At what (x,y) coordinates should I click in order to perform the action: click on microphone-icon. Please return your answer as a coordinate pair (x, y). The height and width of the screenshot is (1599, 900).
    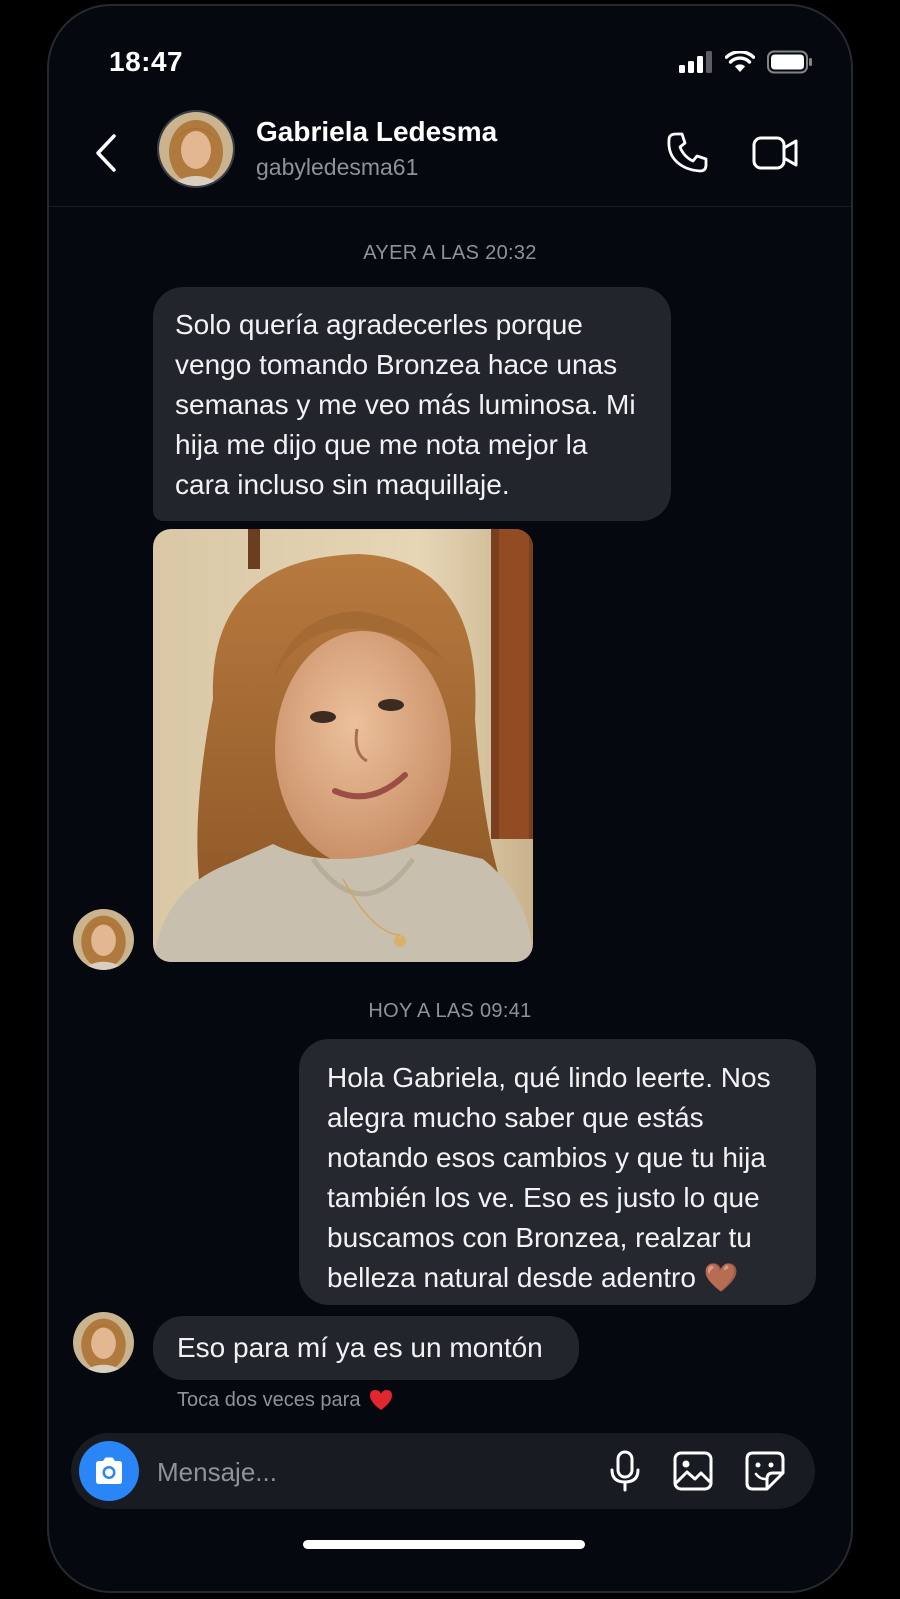
    Looking at the image, I should click on (625, 1471).